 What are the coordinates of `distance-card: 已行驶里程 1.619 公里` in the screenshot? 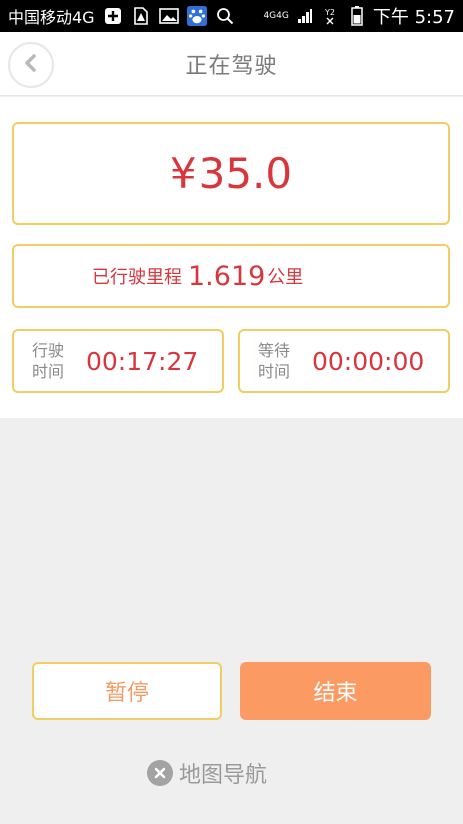 It's located at (231, 276).